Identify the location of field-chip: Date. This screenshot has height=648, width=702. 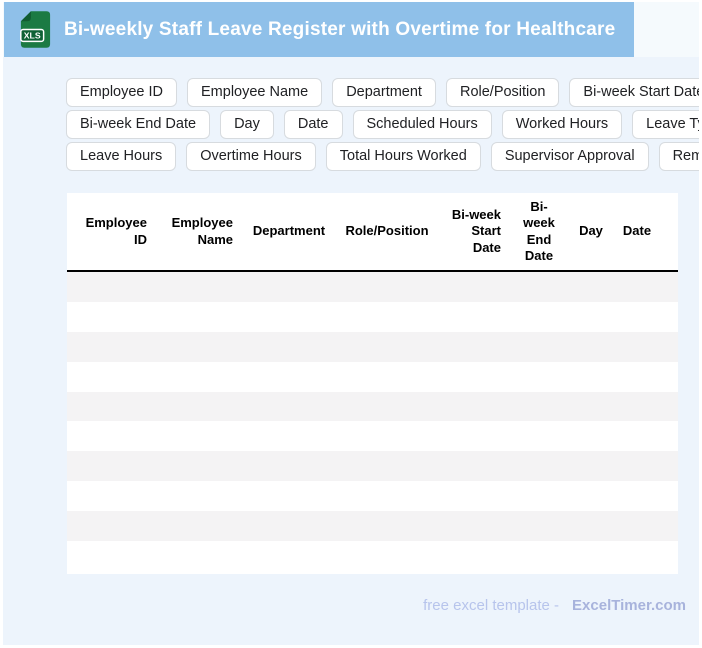
(313, 124).